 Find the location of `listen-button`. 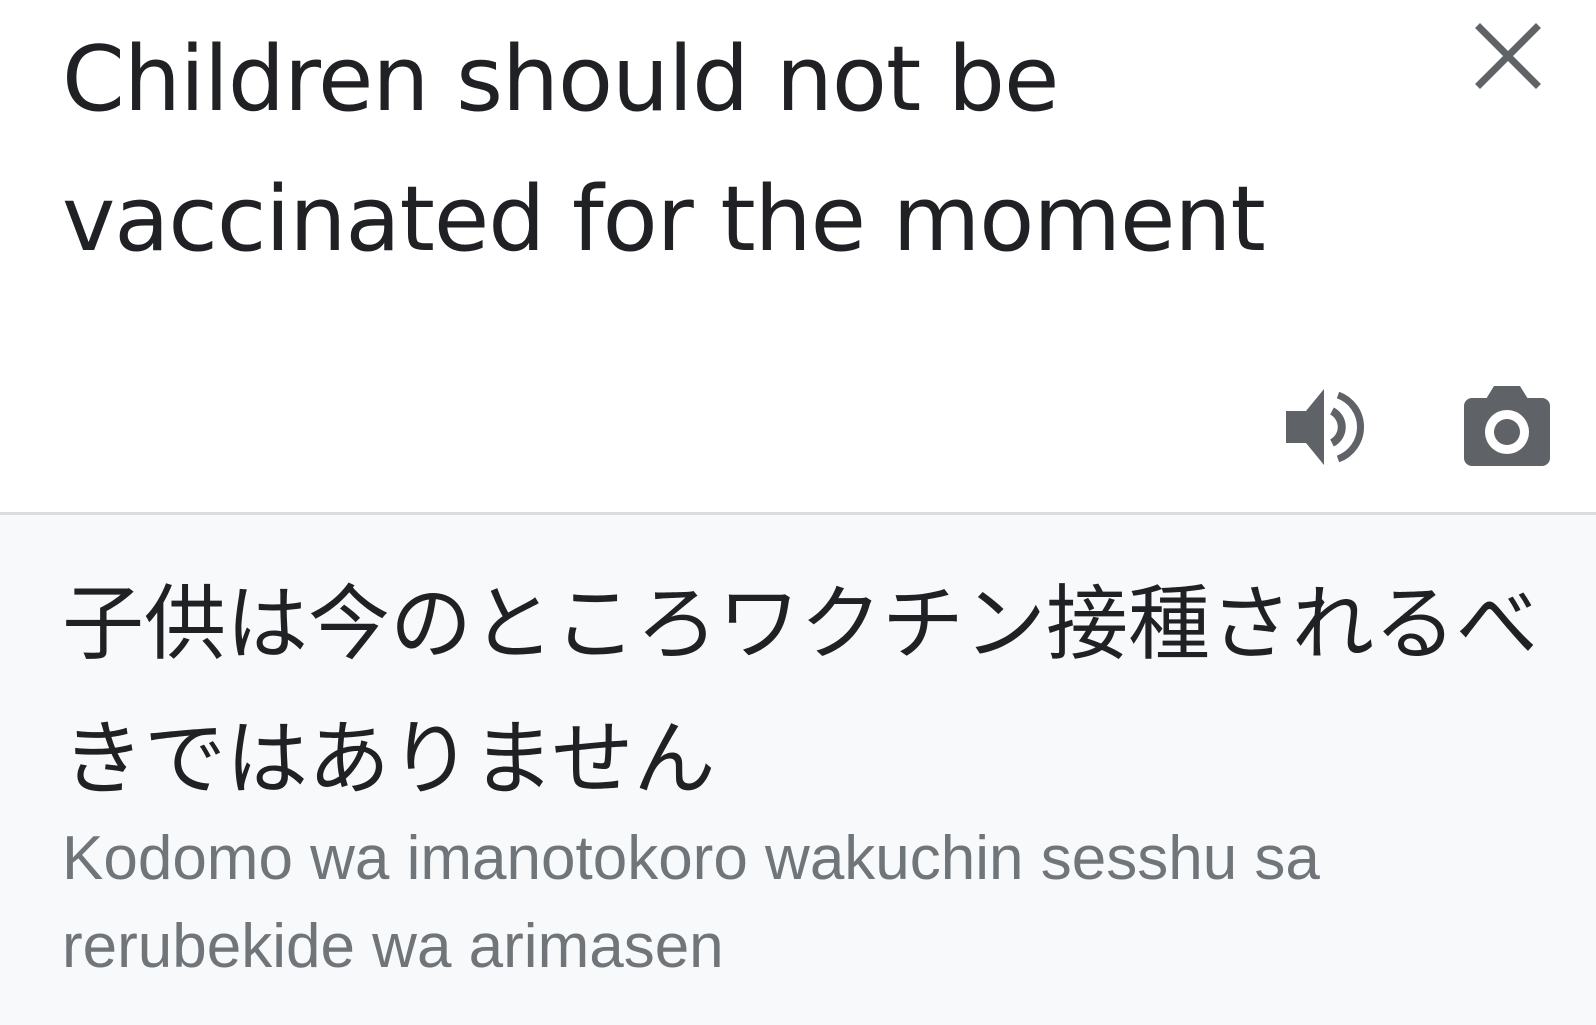

listen-button is located at coordinates (1324, 427).